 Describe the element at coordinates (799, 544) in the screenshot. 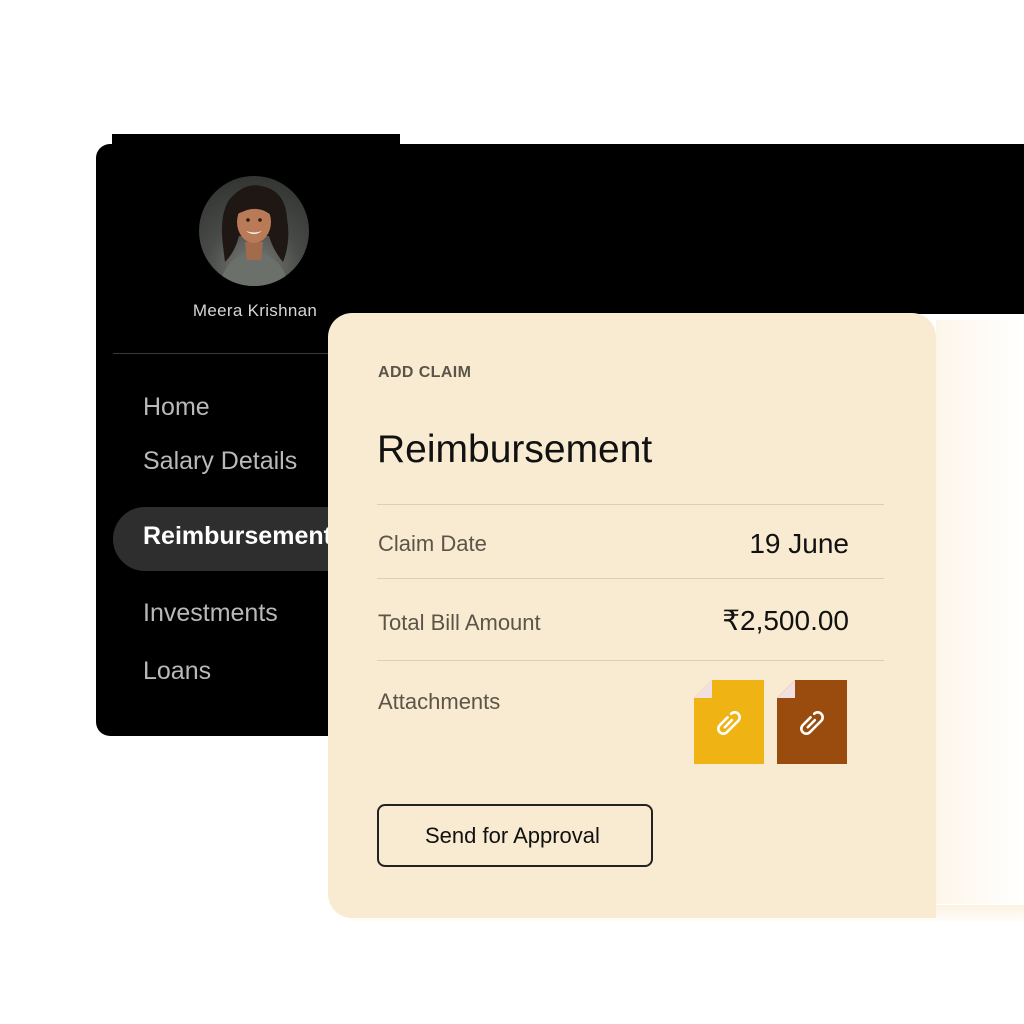

I see `claim-date-value: 19 June` at that location.